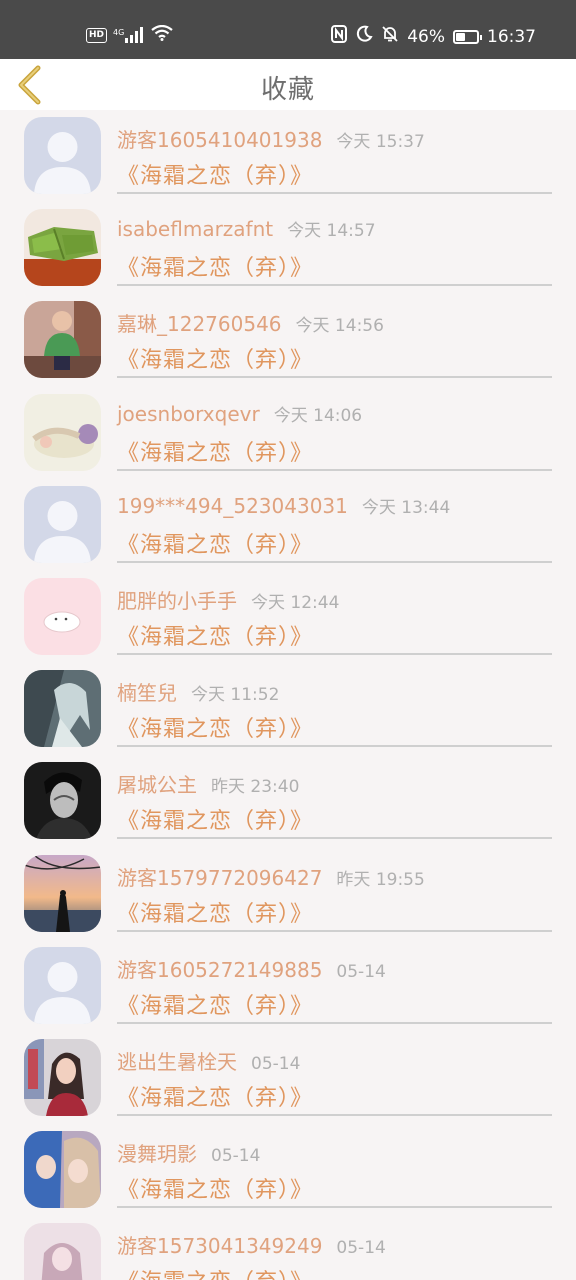  I want to click on bell-off-icon, so click(390, 36).